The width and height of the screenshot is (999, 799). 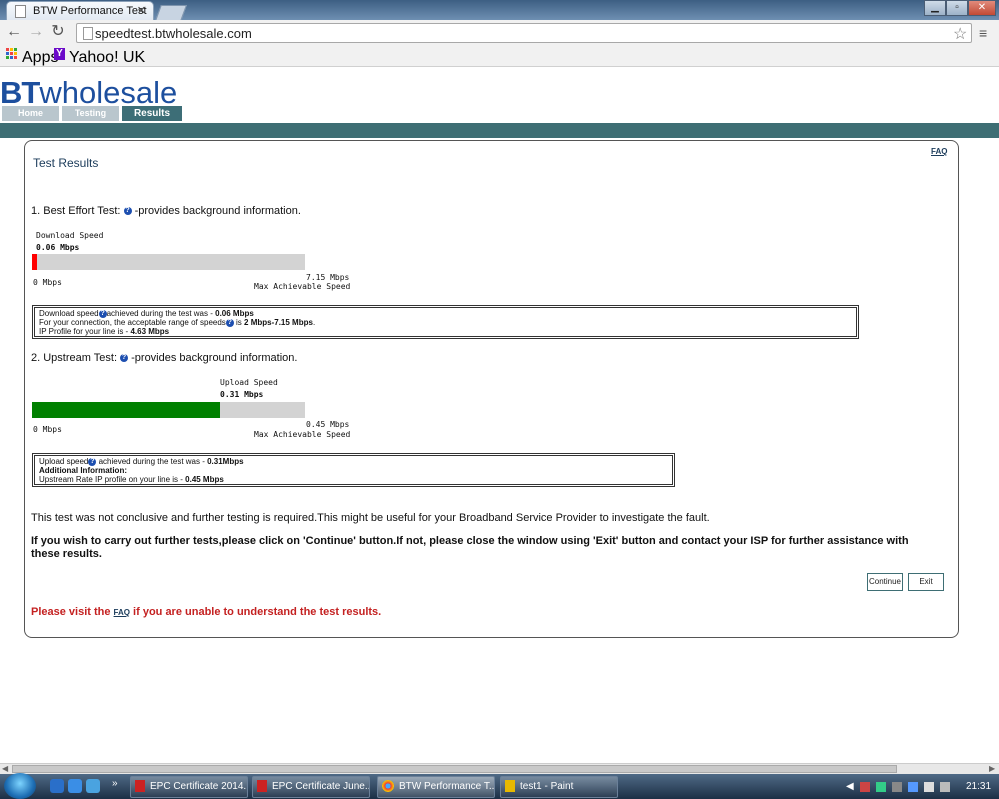 I want to click on url-text: speedtest.btwholesale.com, so click(x=173, y=33).